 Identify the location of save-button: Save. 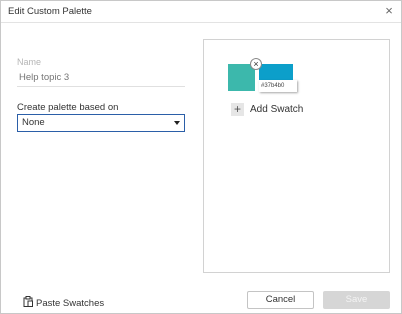
(356, 300).